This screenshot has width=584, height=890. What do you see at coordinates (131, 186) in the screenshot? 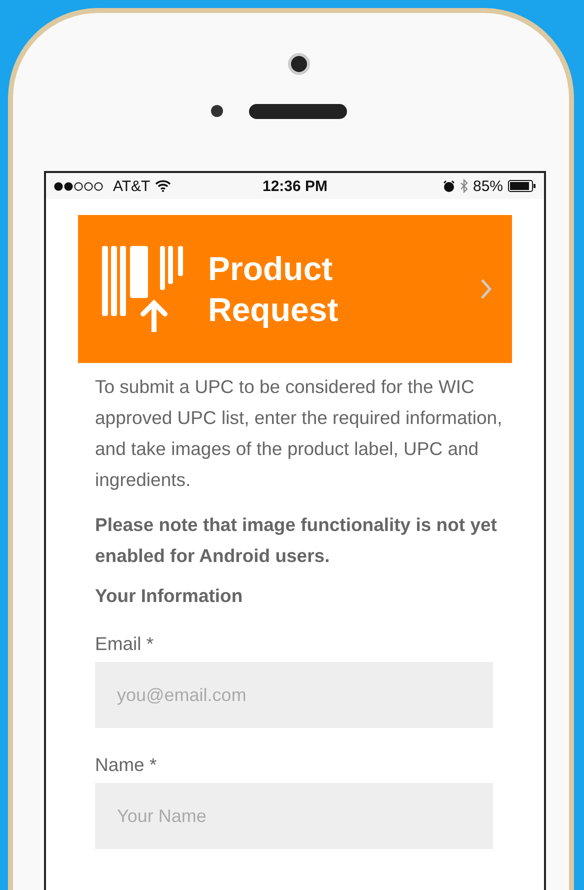
I see `carrier-label: AT&T` at bounding box center [131, 186].